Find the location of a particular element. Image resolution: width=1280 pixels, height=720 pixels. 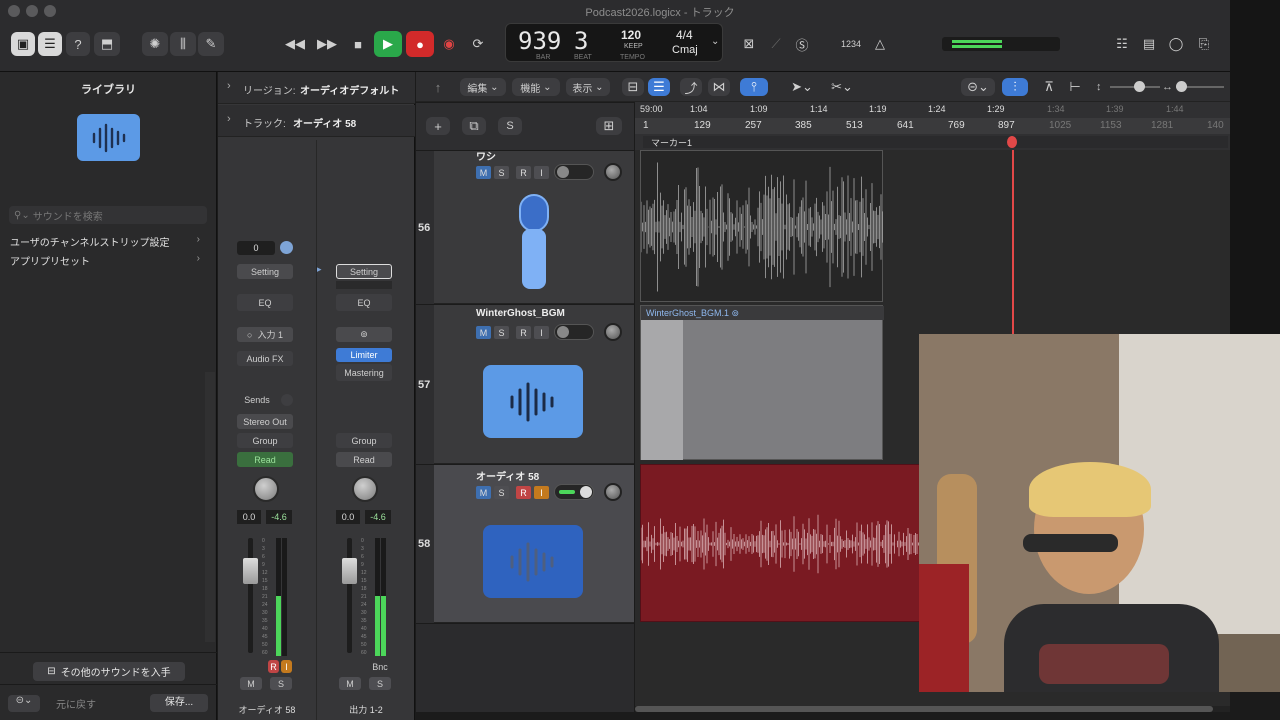

library-item-app-presets: アプリプリセット › is located at coordinates (105, 260).